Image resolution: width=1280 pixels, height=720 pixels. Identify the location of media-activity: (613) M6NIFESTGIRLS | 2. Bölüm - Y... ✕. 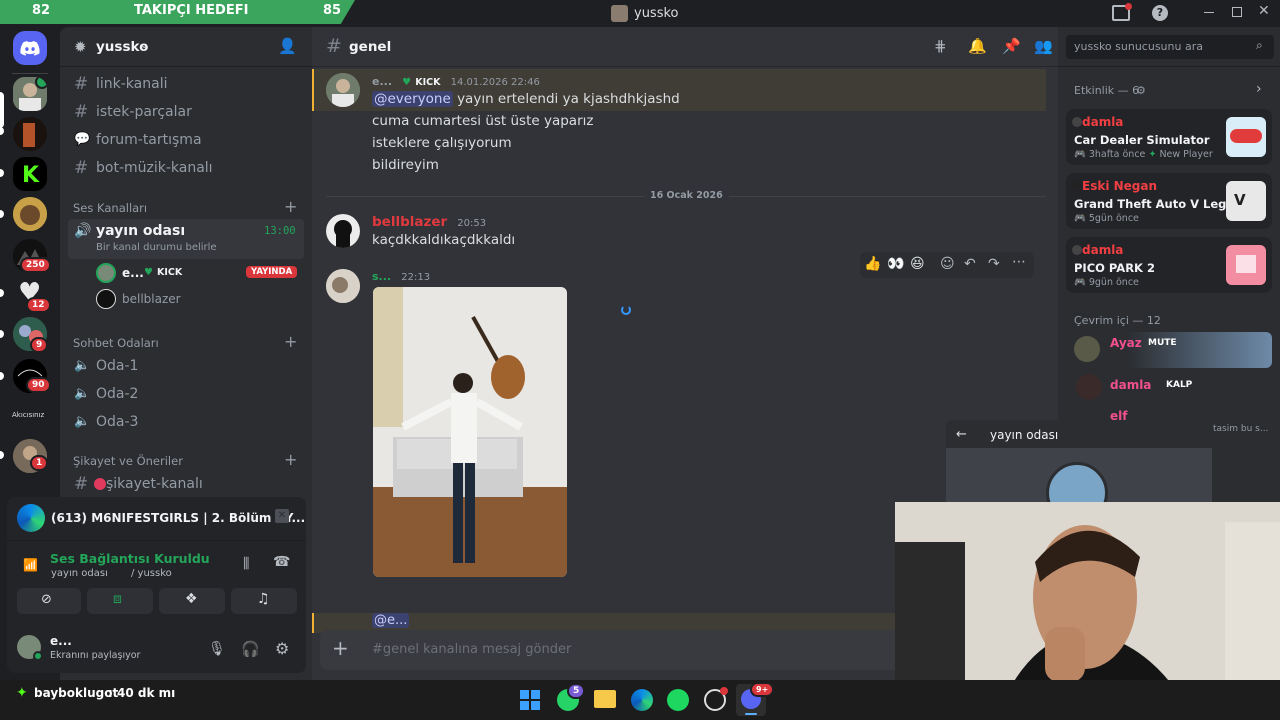
(156, 519).